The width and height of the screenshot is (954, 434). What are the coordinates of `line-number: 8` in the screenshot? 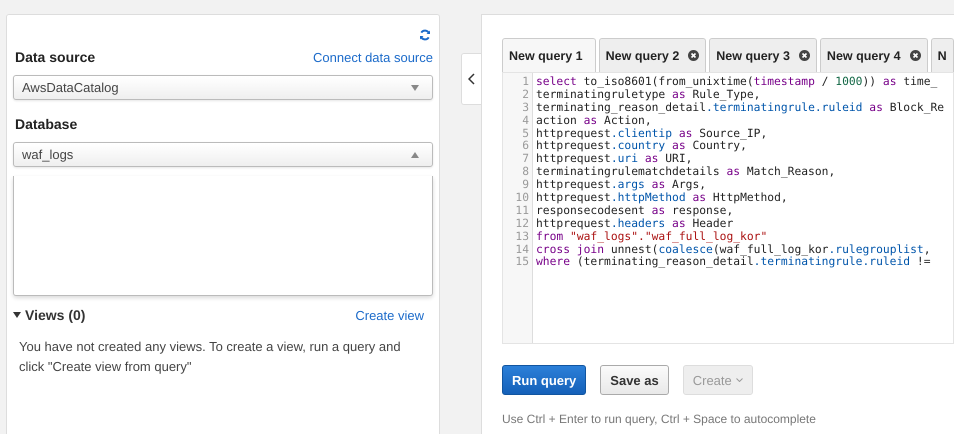 It's located at (525, 173).